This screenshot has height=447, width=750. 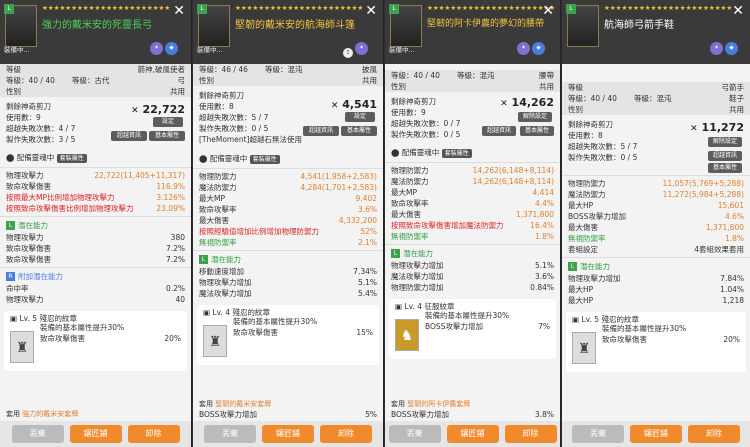 I want to click on level-row: 等級 箭神,破風使者, so click(x=95, y=69).